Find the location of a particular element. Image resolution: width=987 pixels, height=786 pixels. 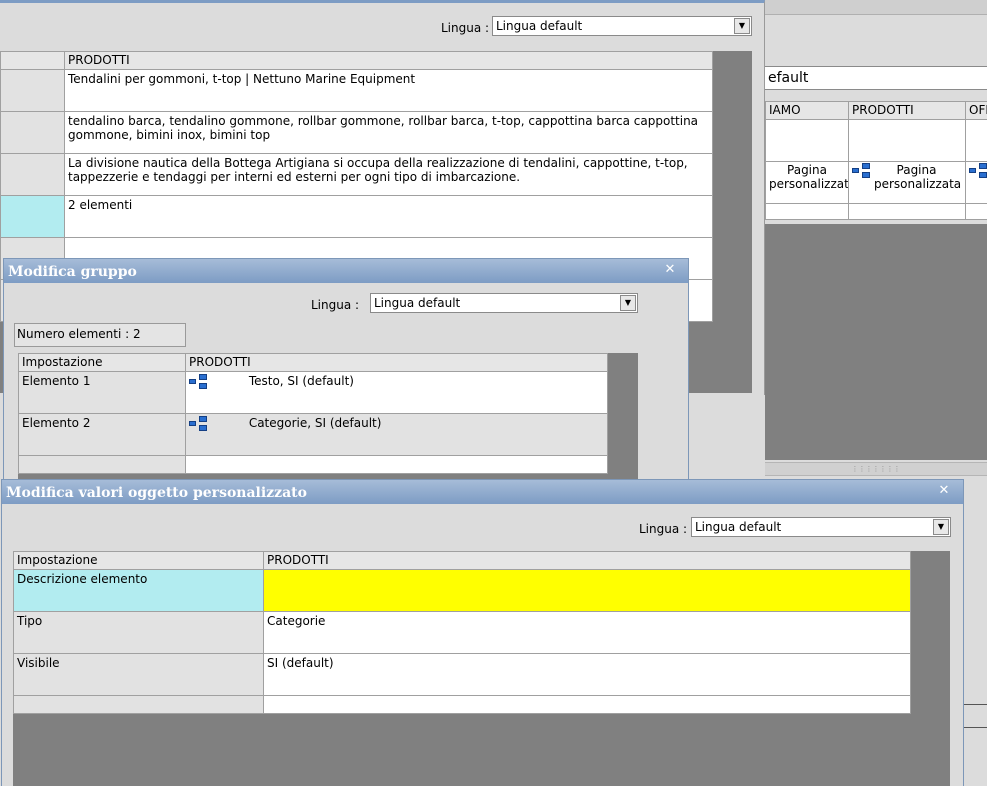

row-label-descrizione-elemento: Descrizione elemento is located at coordinates (139, 591).